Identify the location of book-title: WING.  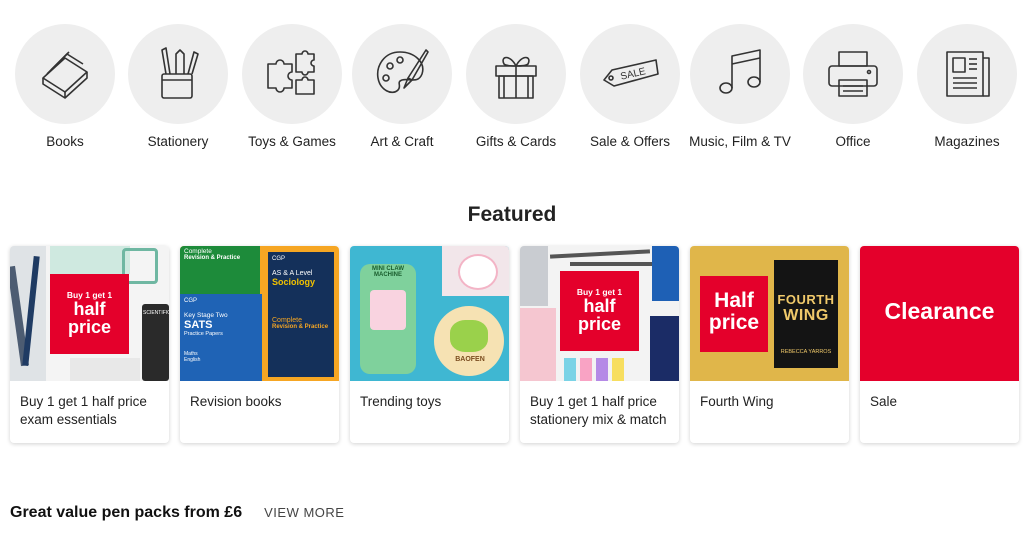
(806, 315).